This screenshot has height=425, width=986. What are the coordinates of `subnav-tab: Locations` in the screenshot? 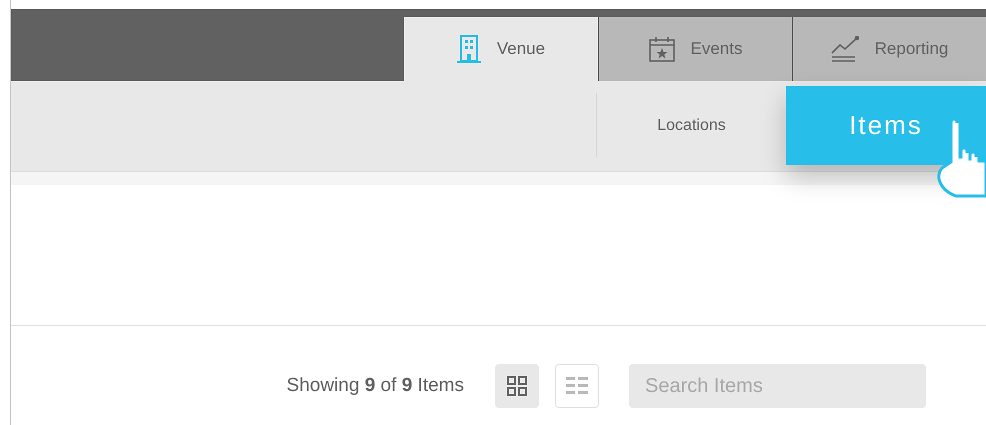 It's located at (691, 126).